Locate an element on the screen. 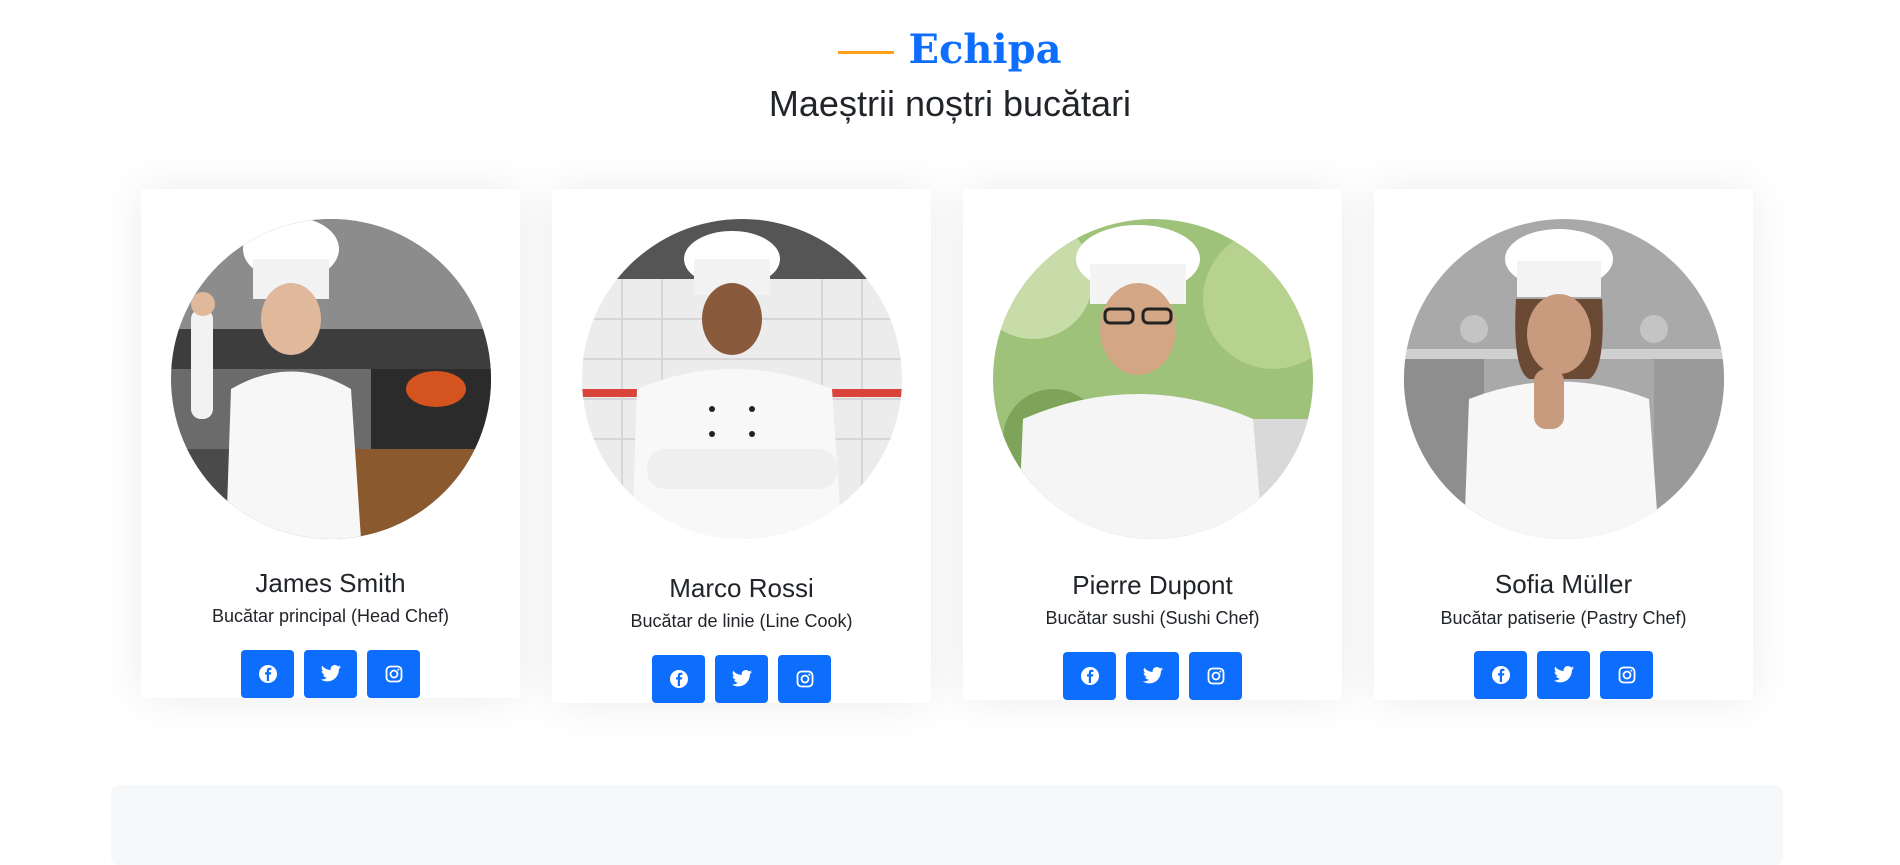  team-card: Marco Rossi Bucătar de linie (Line Cook) is located at coordinates (741, 446).